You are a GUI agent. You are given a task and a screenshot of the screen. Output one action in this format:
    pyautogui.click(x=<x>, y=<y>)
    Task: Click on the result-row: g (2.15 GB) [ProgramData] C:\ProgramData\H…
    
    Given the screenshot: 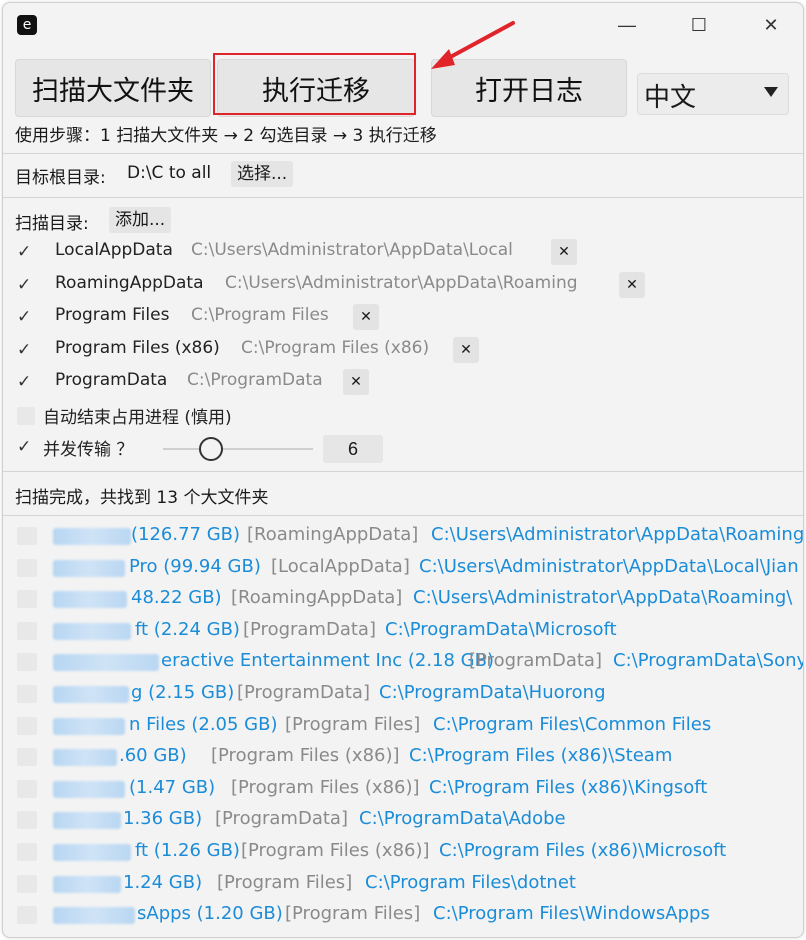 What is the action you would take?
    pyautogui.click(x=403, y=694)
    